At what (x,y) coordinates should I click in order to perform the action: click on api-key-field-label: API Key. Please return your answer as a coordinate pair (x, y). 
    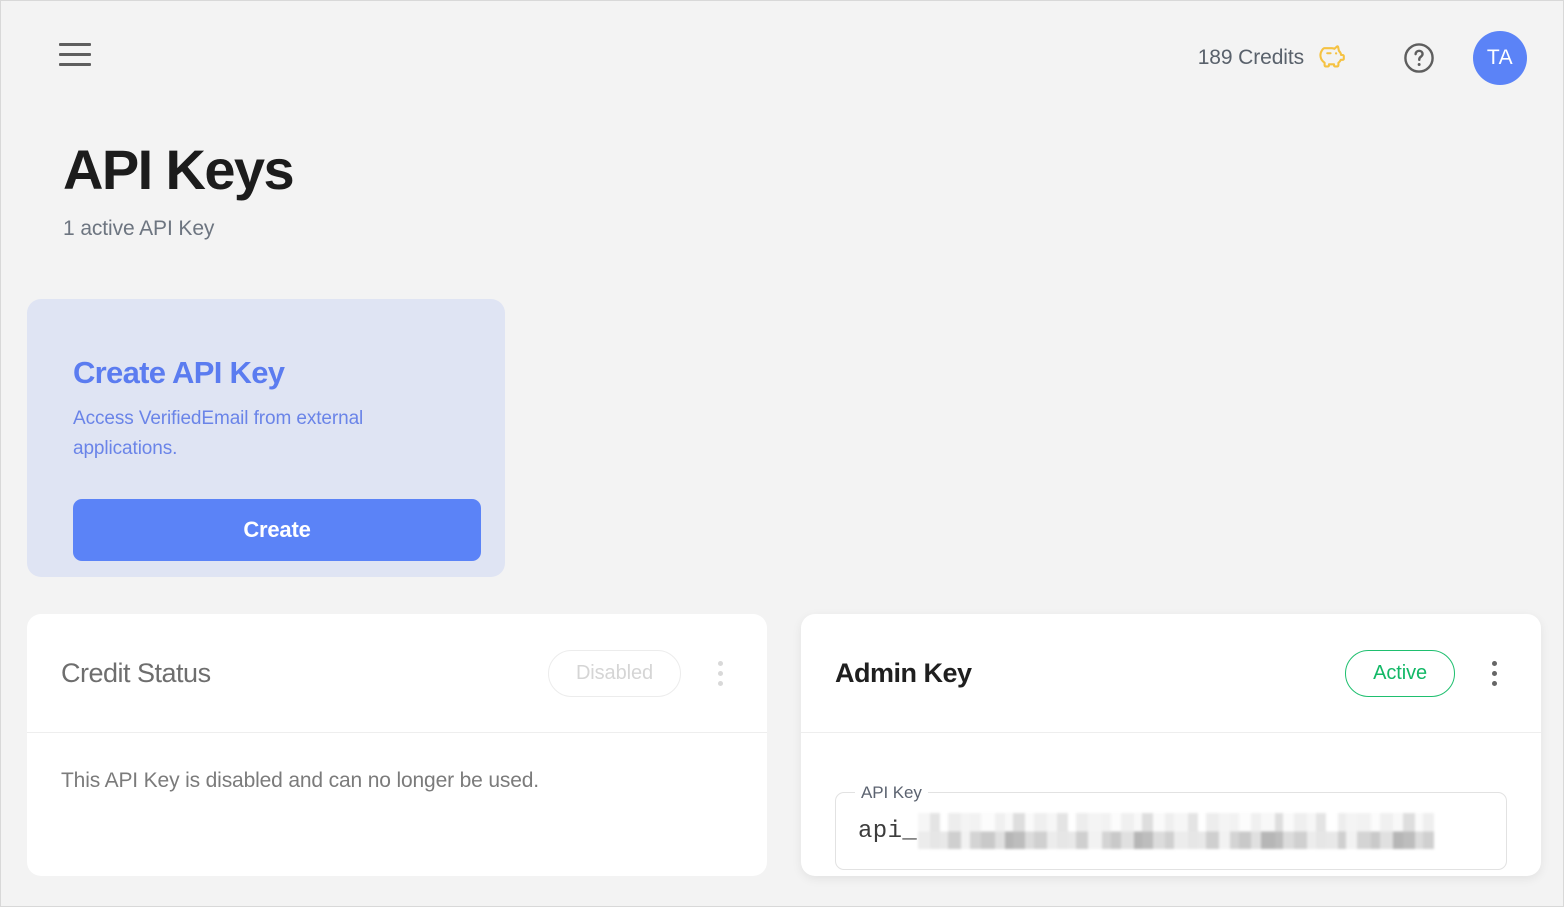
    Looking at the image, I should click on (891, 793).